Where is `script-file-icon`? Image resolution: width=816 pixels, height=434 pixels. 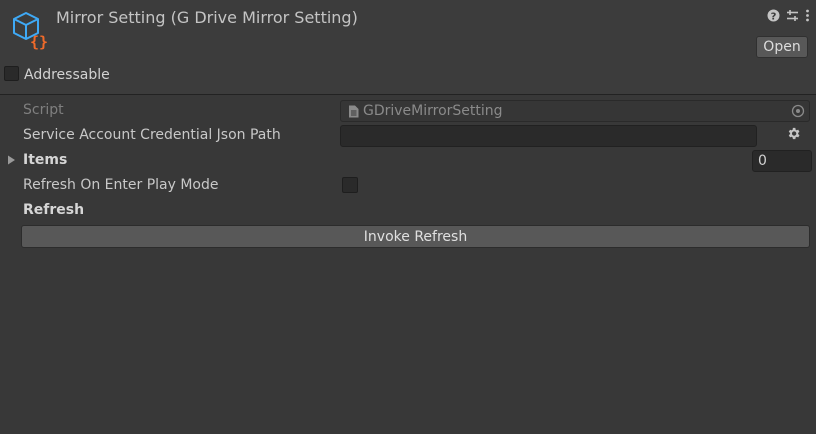
script-file-icon is located at coordinates (354, 111).